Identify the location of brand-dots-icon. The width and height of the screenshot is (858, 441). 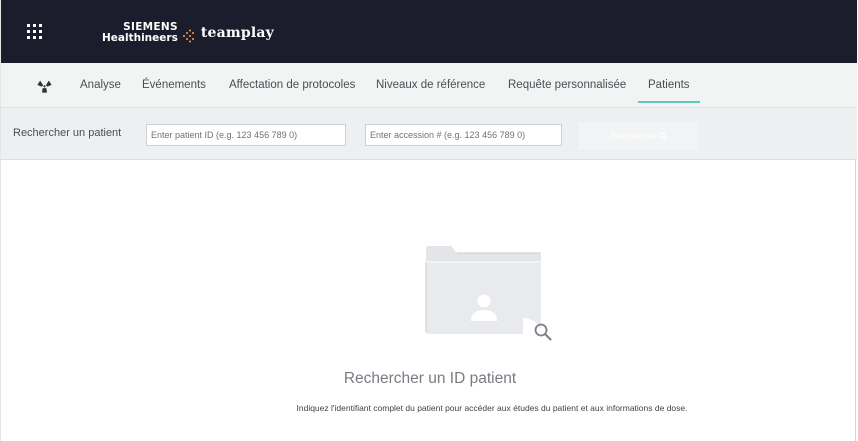
(188, 36).